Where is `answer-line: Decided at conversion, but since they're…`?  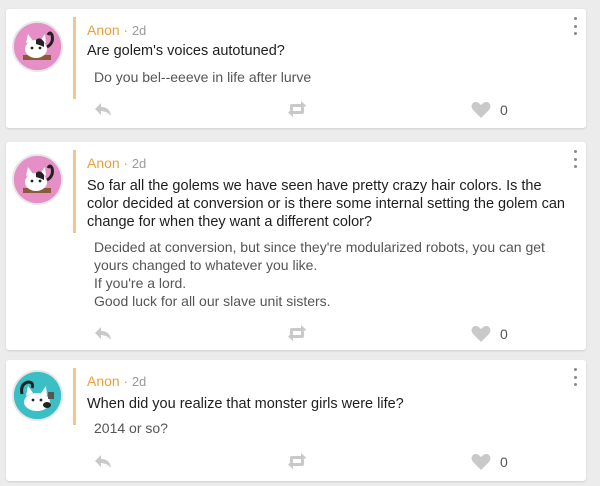
answer-line: Decided at conversion, but since they're… is located at coordinates (319, 256).